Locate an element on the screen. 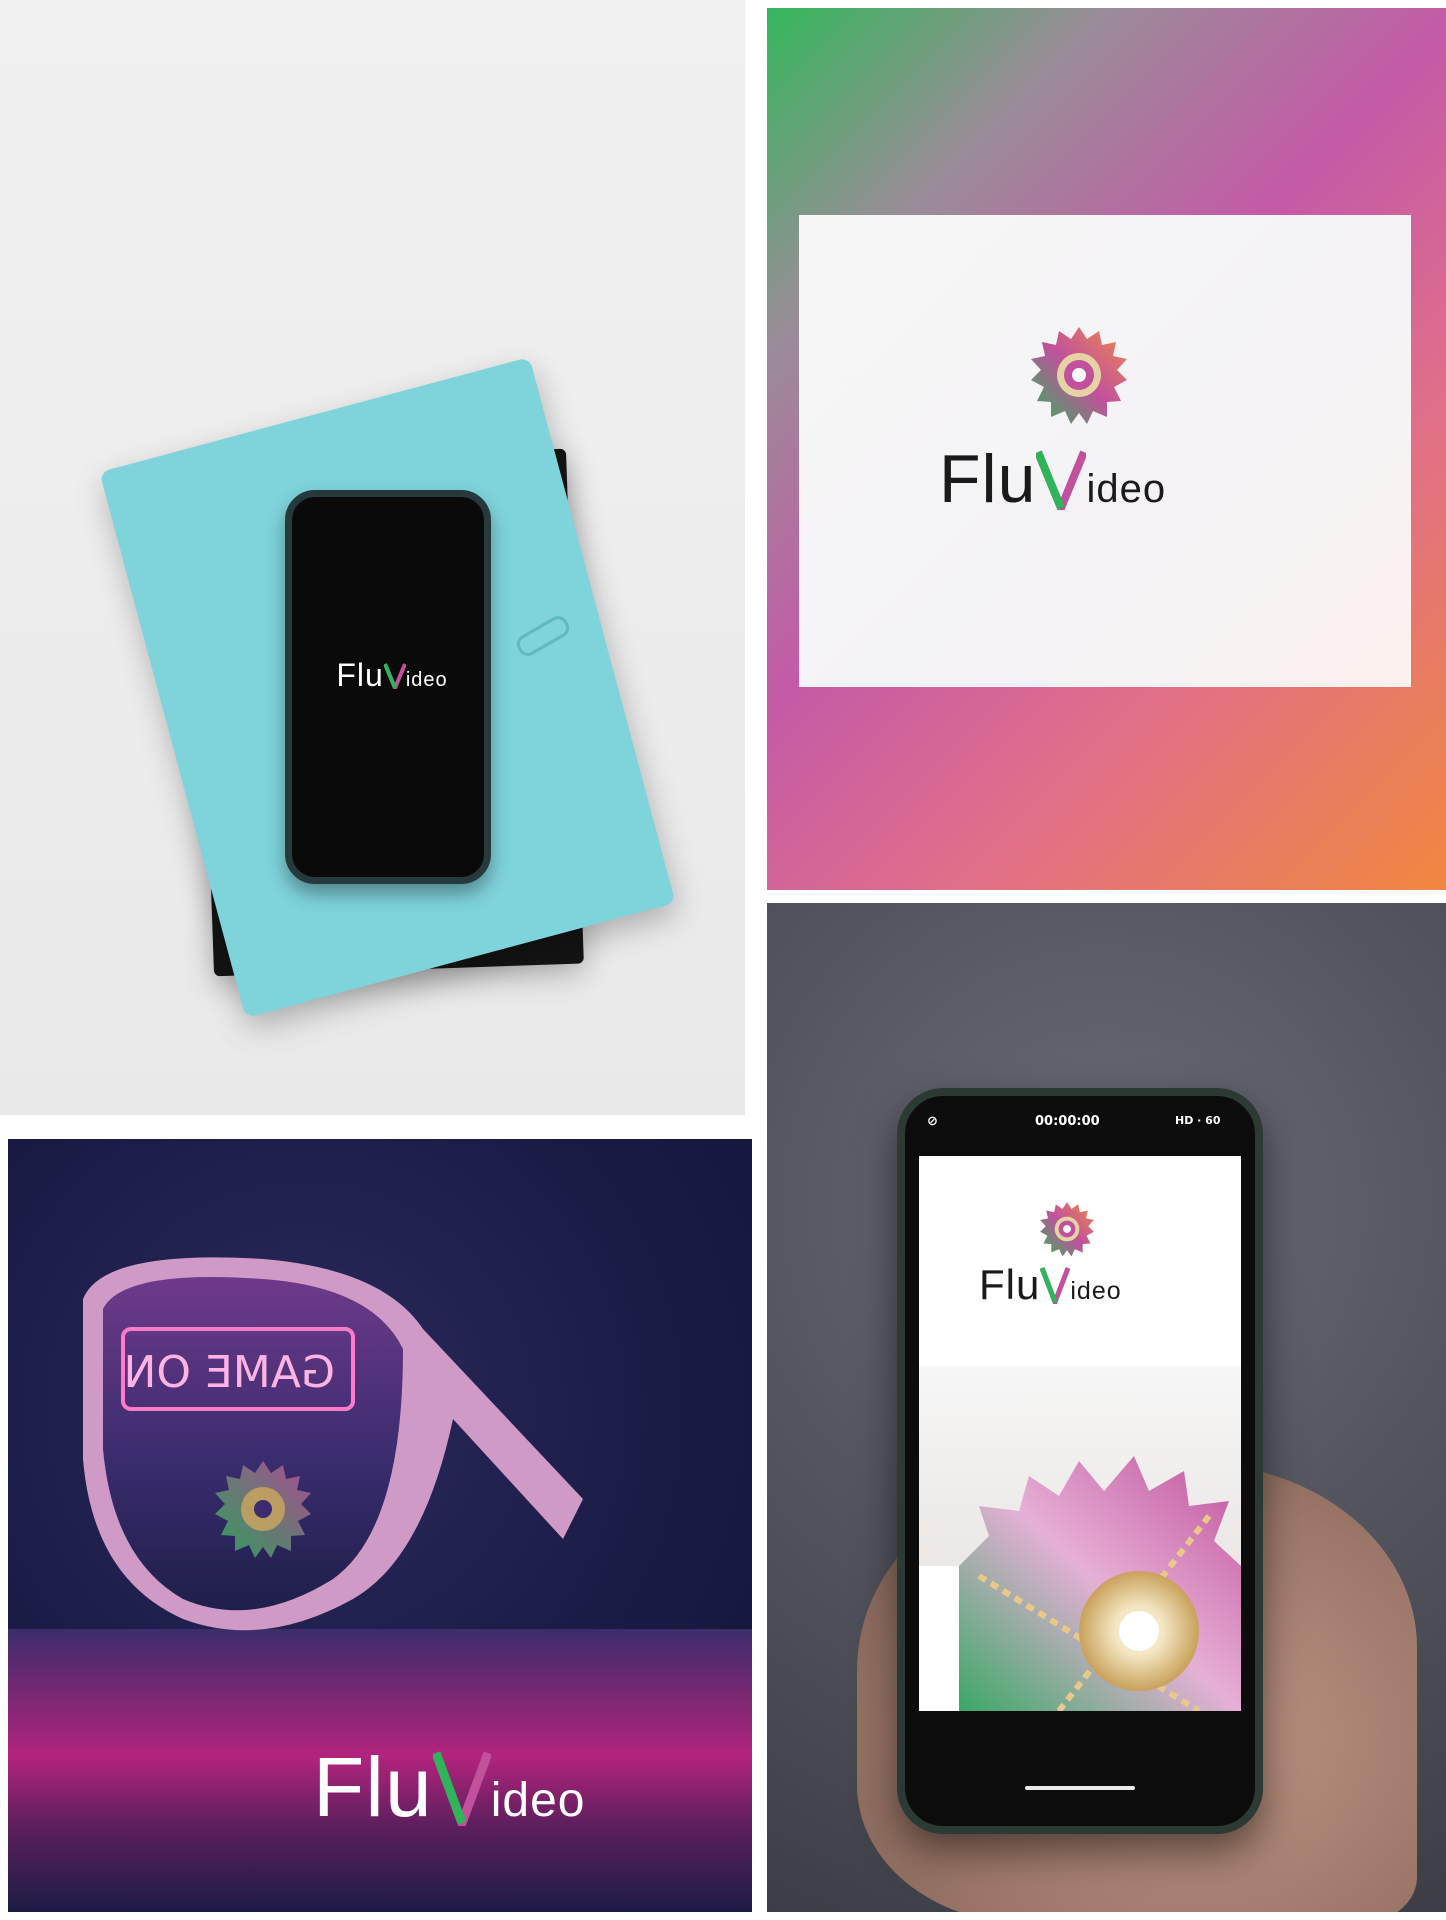  video-quality: HD · 60 is located at coordinates (1198, 1120).